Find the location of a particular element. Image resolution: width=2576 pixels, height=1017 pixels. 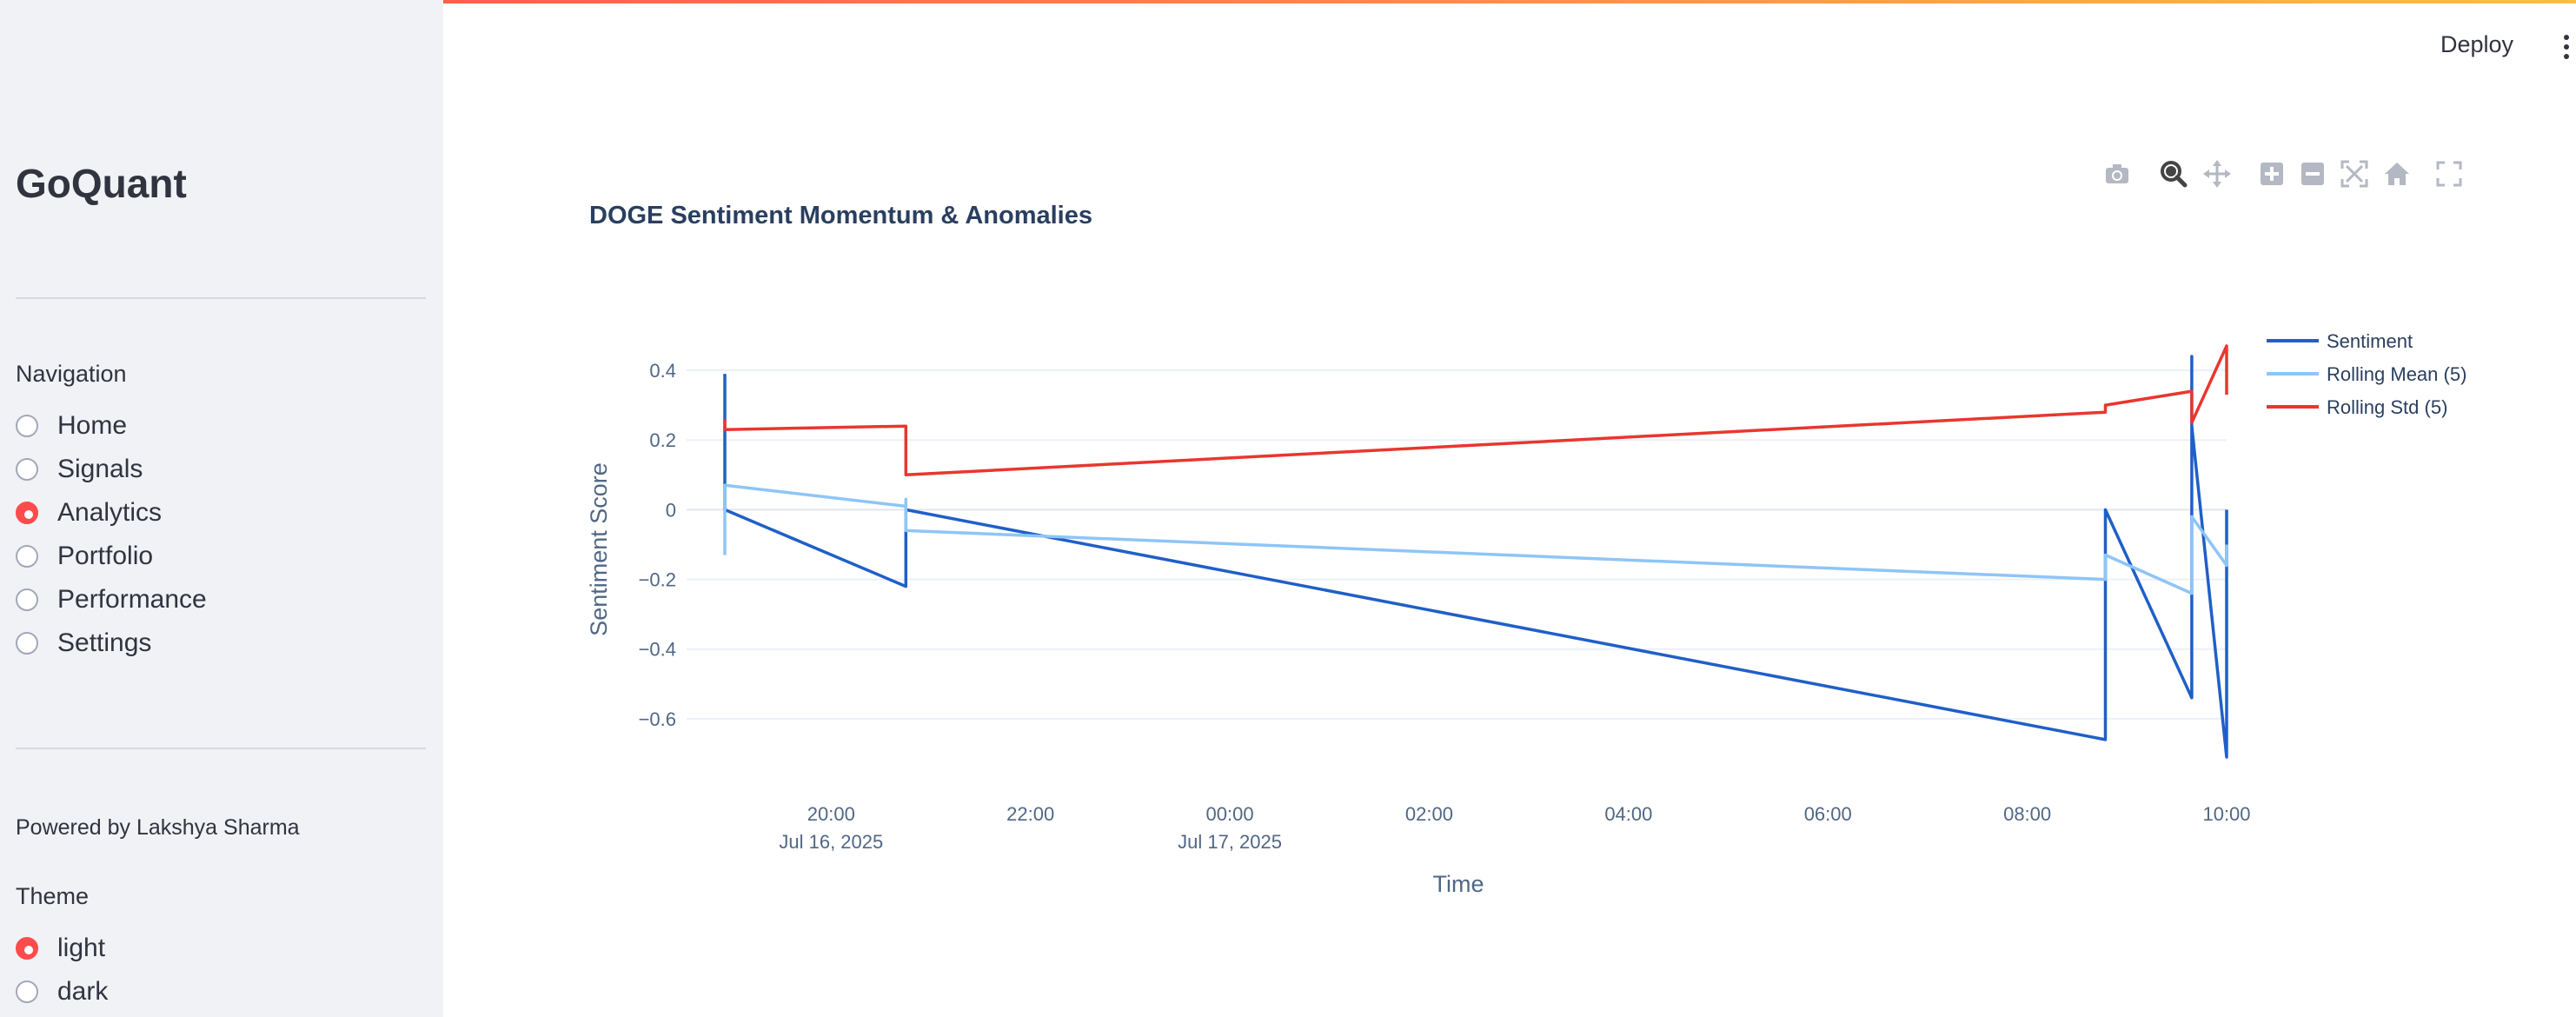

y-tick-label: 0.2 is located at coordinates (662, 440).